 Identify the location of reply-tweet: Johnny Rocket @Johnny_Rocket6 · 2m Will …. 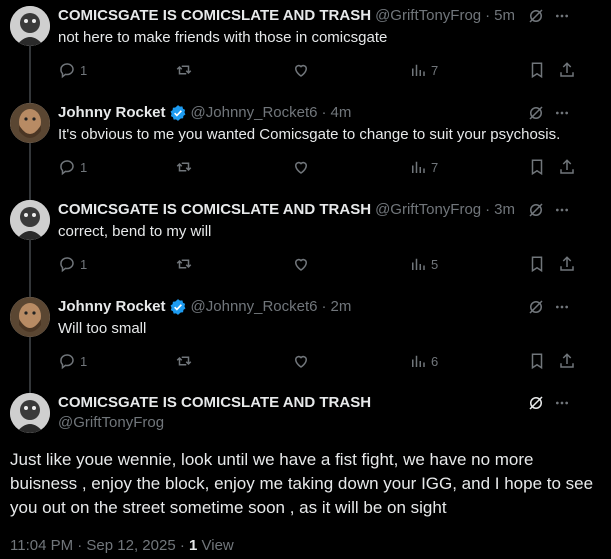
(305, 337).